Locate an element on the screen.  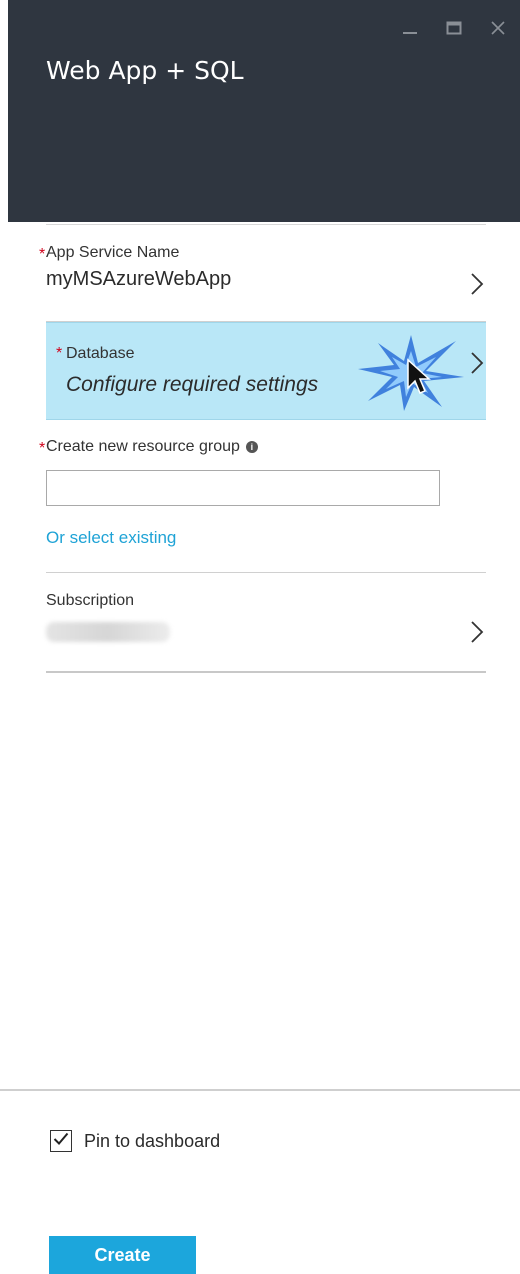
pin-label: Pin to dashboard is located at coordinates (152, 1140).